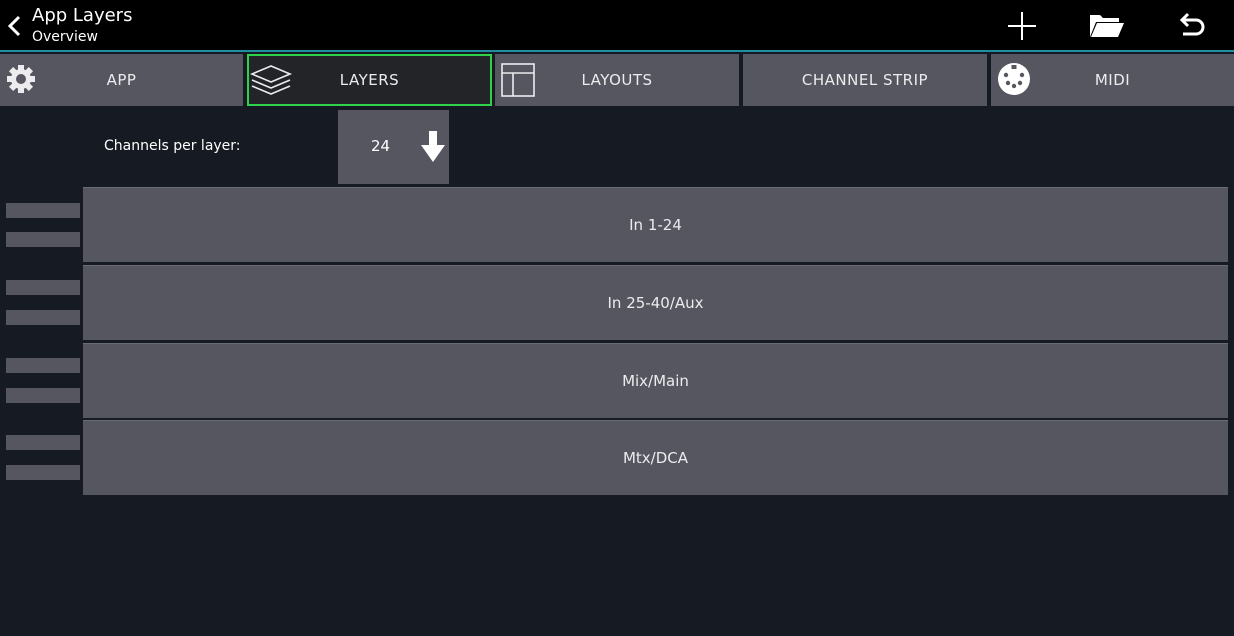 The image size is (1234, 636). What do you see at coordinates (655, 302) in the screenshot?
I see `layer-button: In 25-40/Aux` at bounding box center [655, 302].